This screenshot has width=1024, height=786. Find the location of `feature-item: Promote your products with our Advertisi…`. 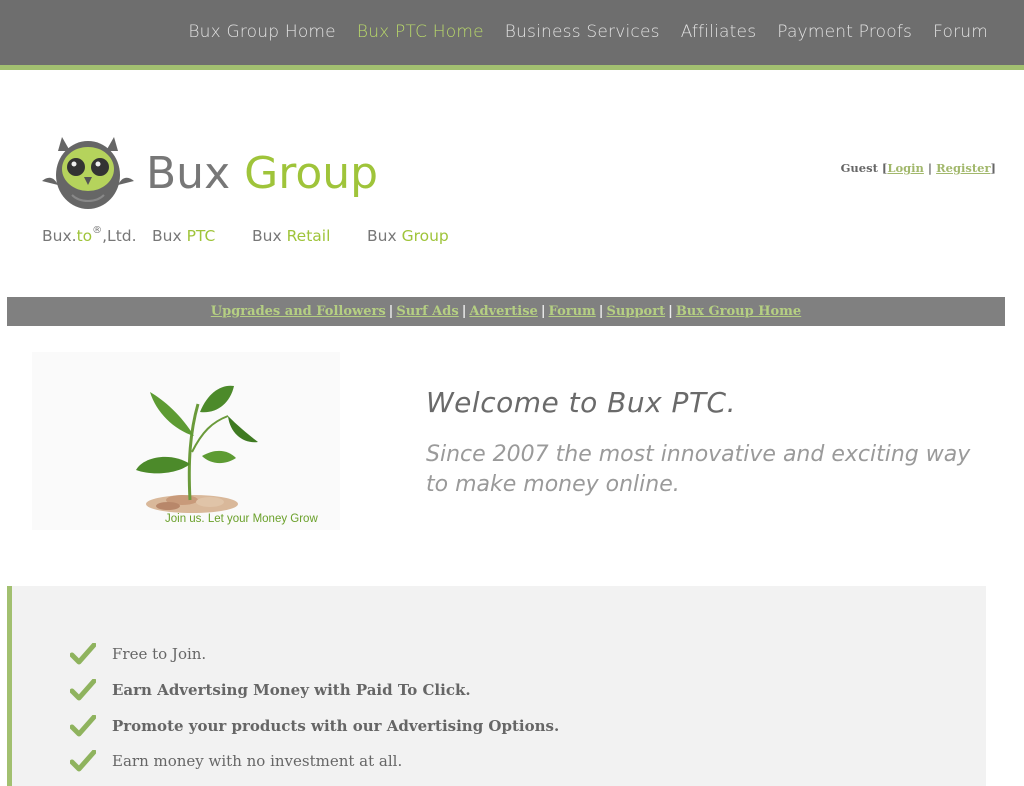

feature-item: Promote your products with our Advertisi… is located at coordinates (314, 726).